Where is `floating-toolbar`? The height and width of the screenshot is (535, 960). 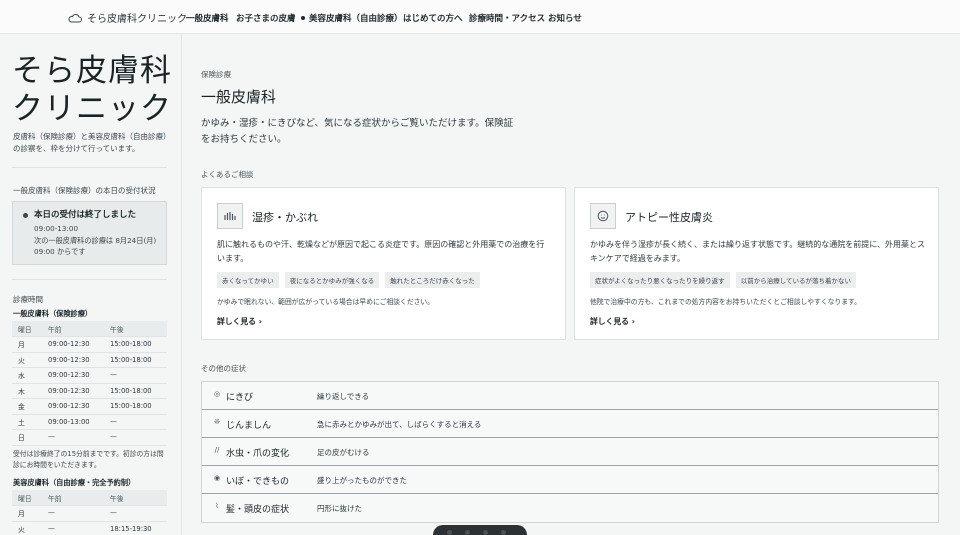 floating-toolbar is located at coordinates (480, 530).